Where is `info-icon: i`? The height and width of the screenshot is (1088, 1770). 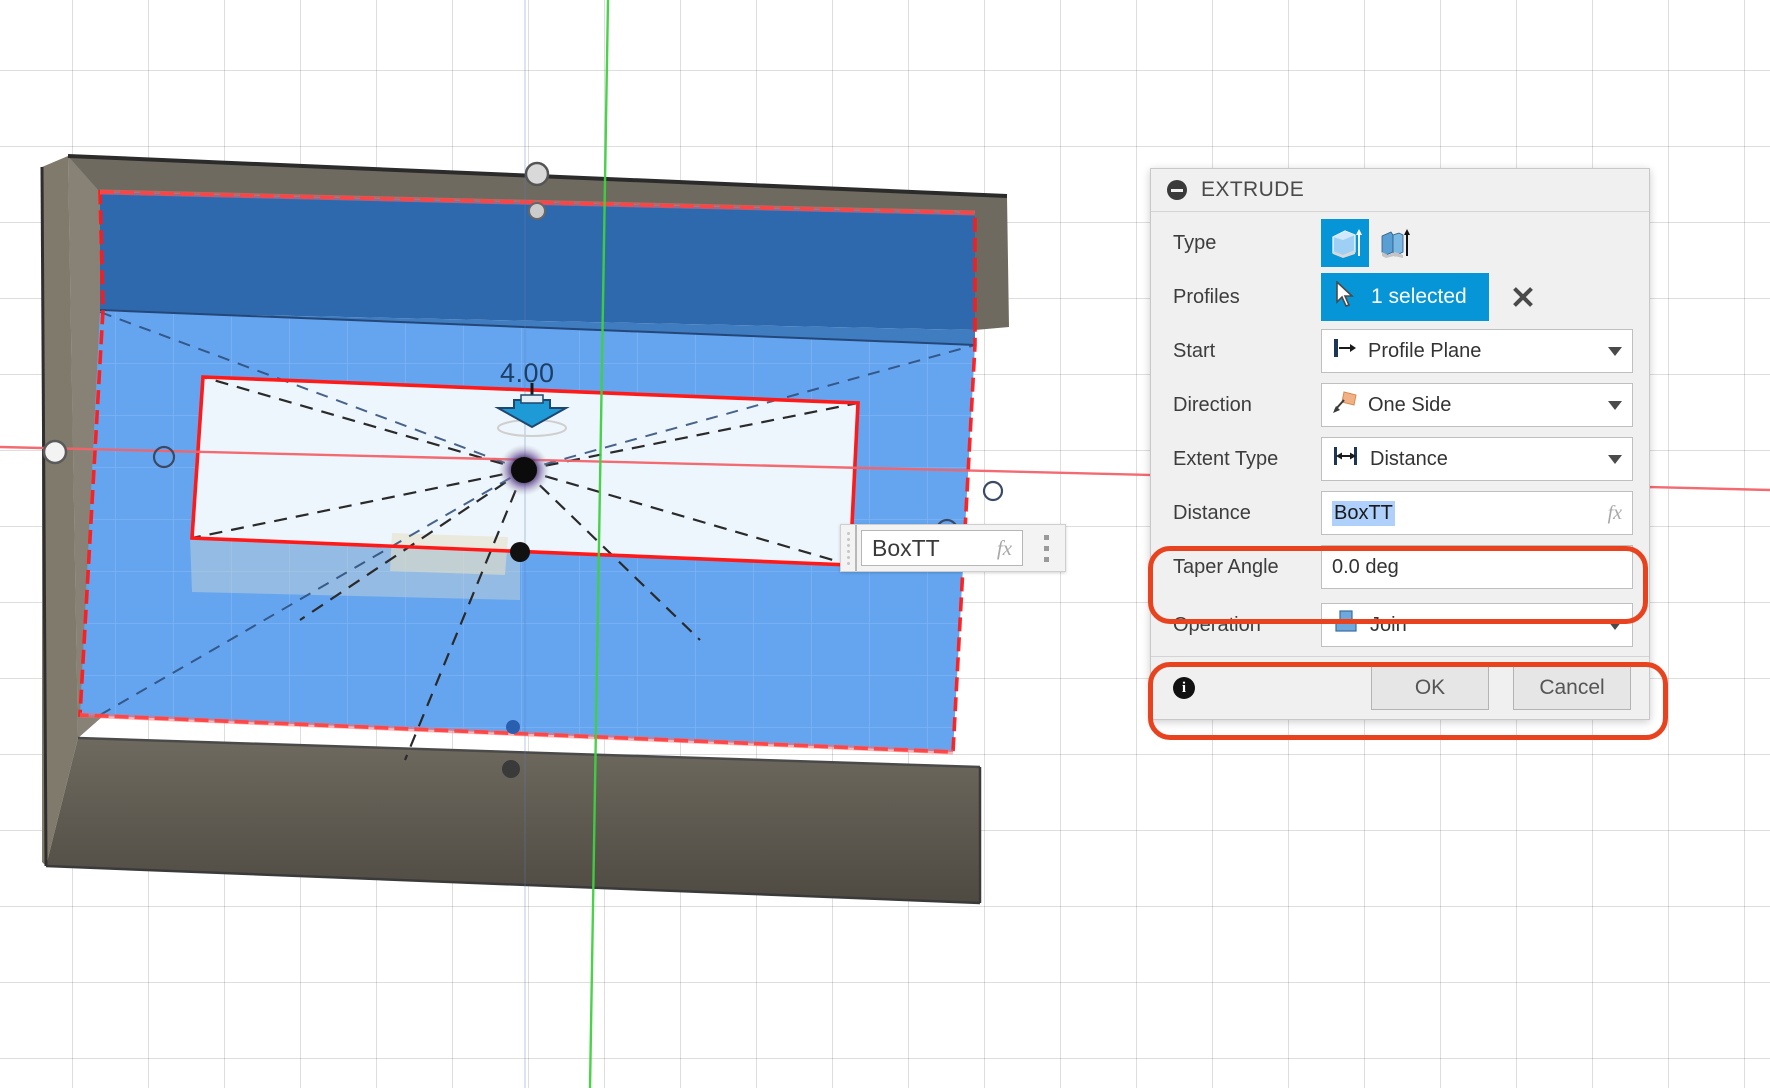 info-icon: i is located at coordinates (1184, 688).